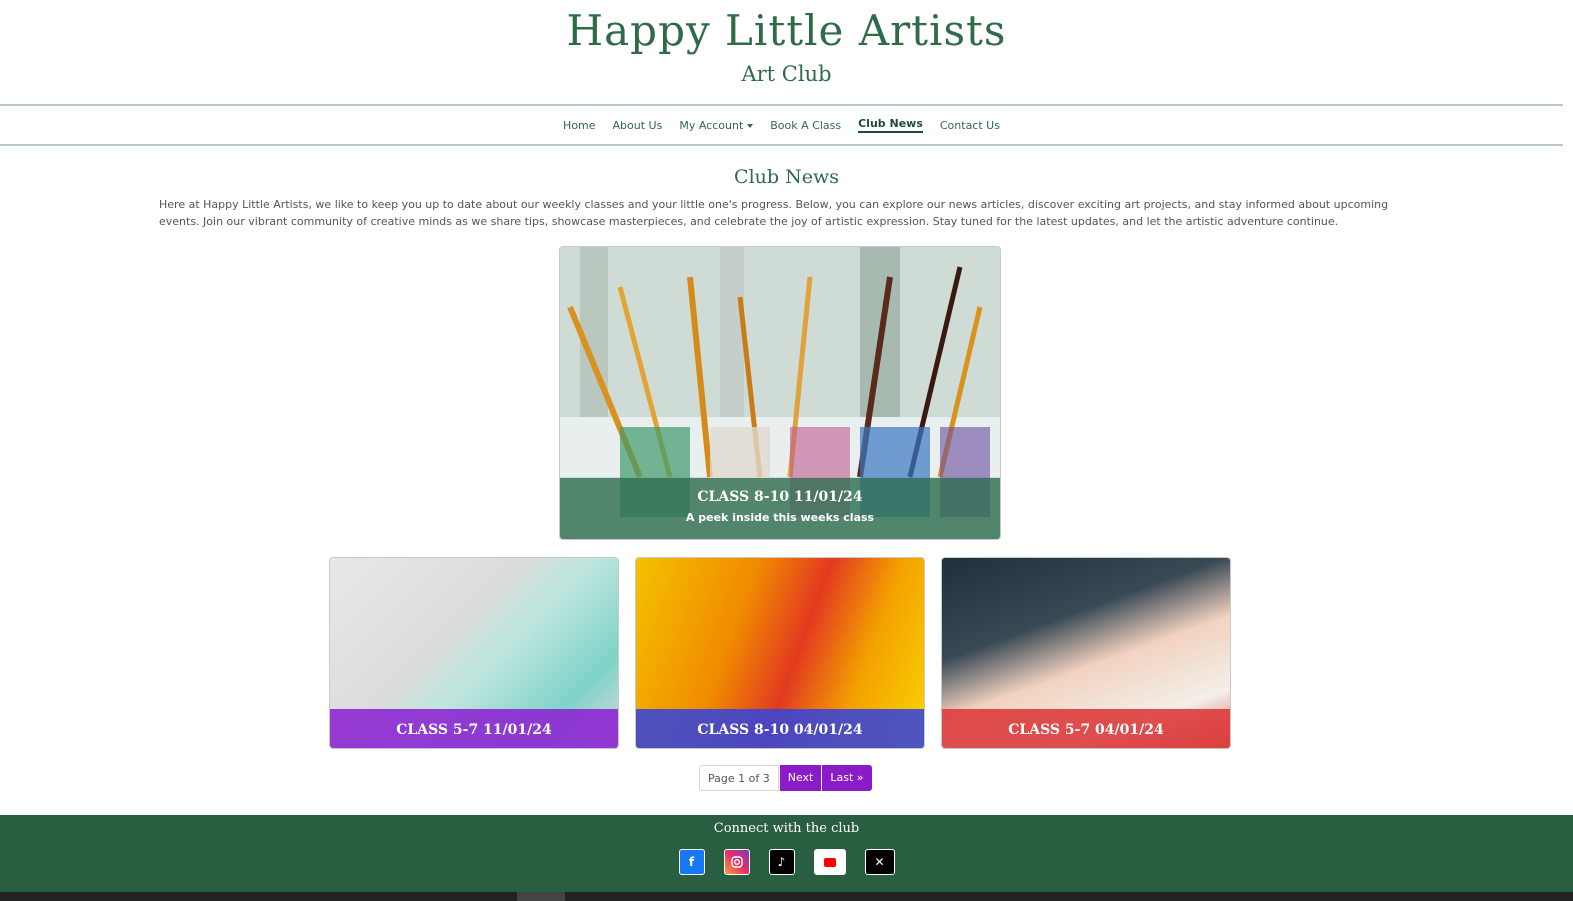 The image size is (1573, 901). What do you see at coordinates (846, 778) in the screenshot?
I see `last-page-button: Last »` at bounding box center [846, 778].